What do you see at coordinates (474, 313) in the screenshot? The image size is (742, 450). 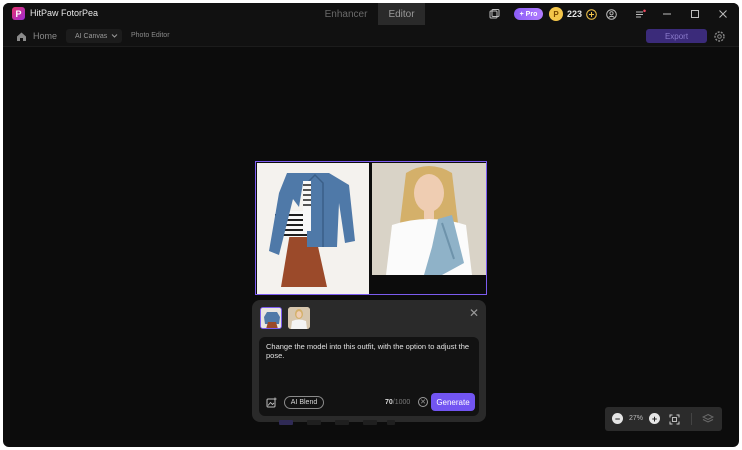 I see `close-panel-button: ✕` at bounding box center [474, 313].